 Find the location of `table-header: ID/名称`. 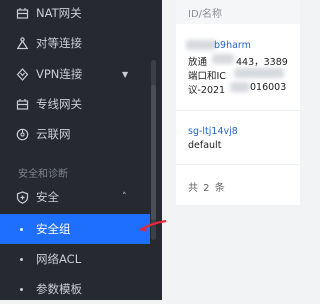

table-header: ID/名称 is located at coordinates (238, 12).